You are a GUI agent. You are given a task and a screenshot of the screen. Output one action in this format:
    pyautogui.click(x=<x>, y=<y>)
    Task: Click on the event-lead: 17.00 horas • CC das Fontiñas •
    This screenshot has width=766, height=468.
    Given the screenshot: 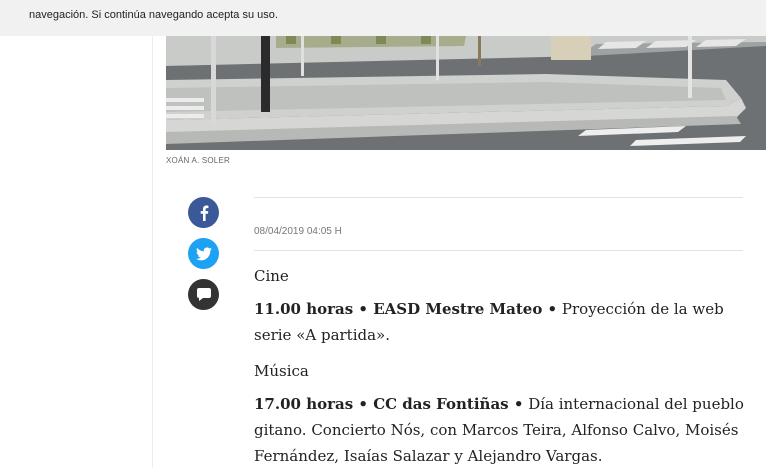 What is the action you would take?
    pyautogui.click(x=389, y=404)
    